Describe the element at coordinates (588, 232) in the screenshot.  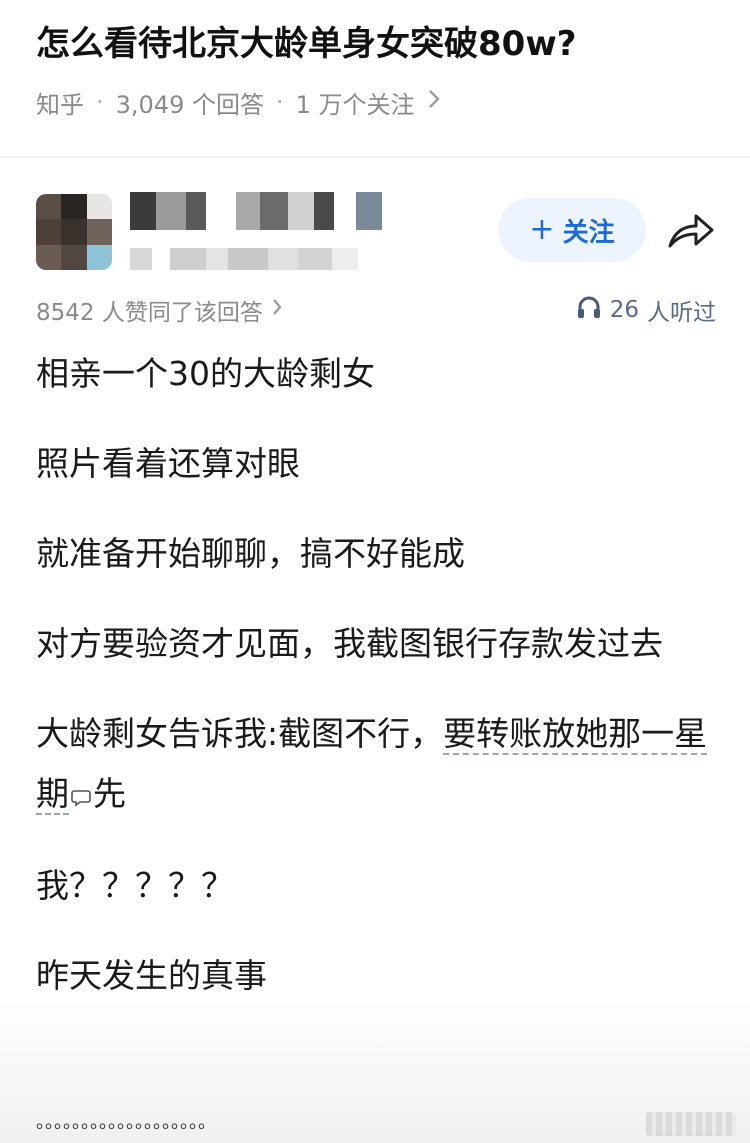
I see `follow-label: 关注` at that location.